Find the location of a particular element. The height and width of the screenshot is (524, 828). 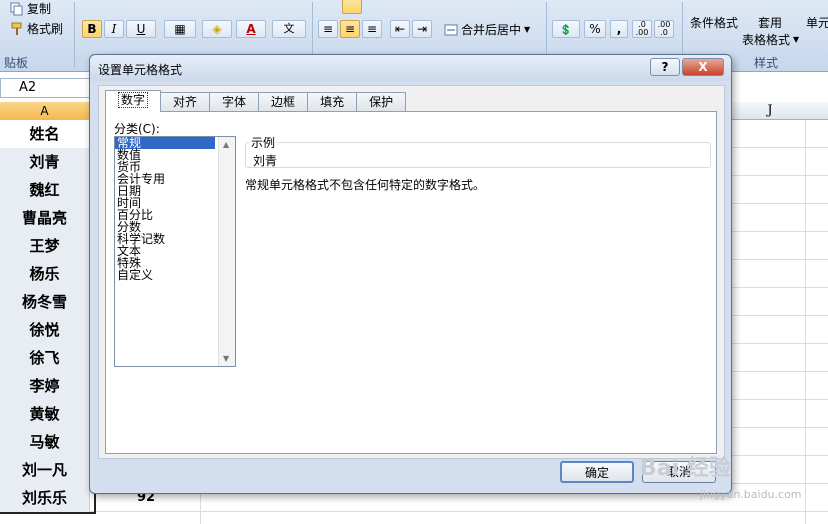

accounting-format-button: 💲 is located at coordinates (566, 29).